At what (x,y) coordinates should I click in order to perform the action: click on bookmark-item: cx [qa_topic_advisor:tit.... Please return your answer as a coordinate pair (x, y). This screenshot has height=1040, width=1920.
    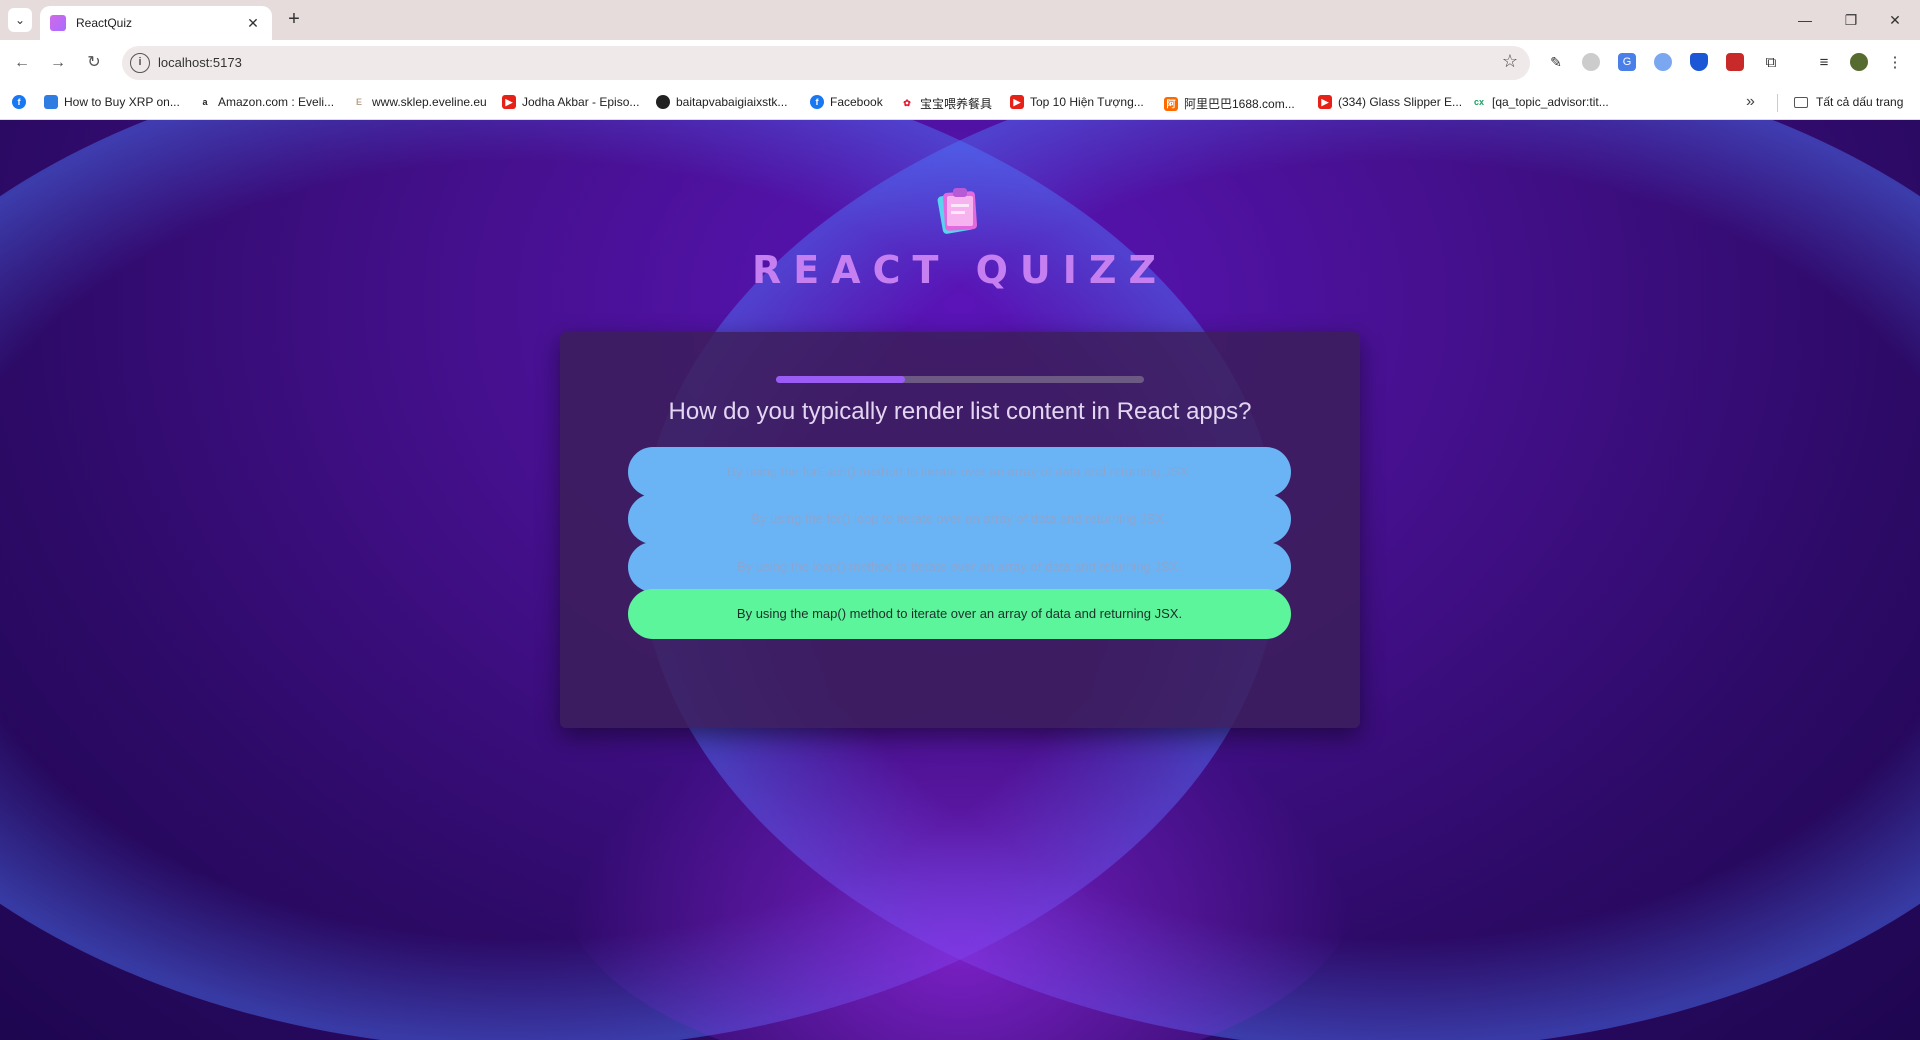
    Looking at the image, I should click on (1540, 102).